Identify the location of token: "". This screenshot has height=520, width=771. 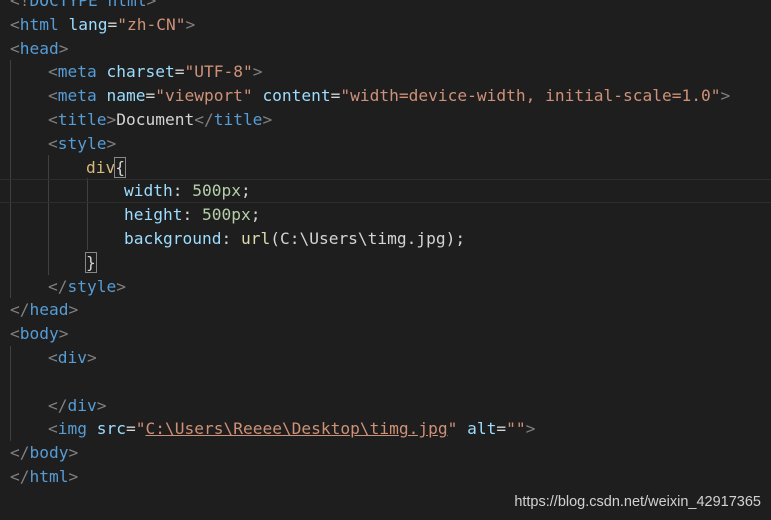
(516, 429).